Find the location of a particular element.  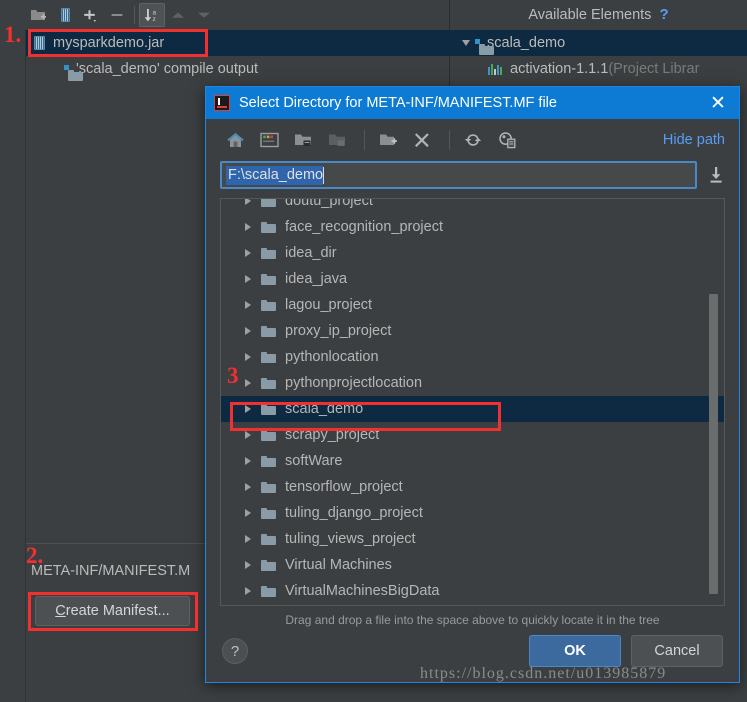

scrollbar-thumb is located at coordinates (713, 444).